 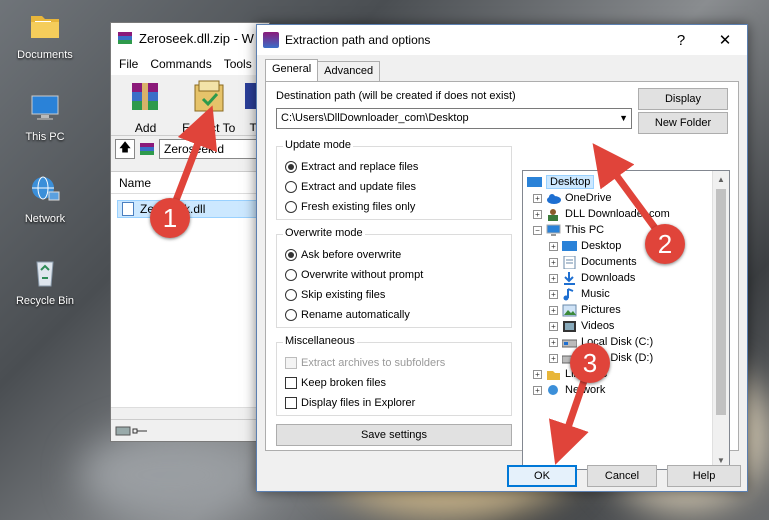 What do you see at coordinates (590, 363) in the screenshot?
I see `step-badge-3: 3` at bounding box center [590, 363].